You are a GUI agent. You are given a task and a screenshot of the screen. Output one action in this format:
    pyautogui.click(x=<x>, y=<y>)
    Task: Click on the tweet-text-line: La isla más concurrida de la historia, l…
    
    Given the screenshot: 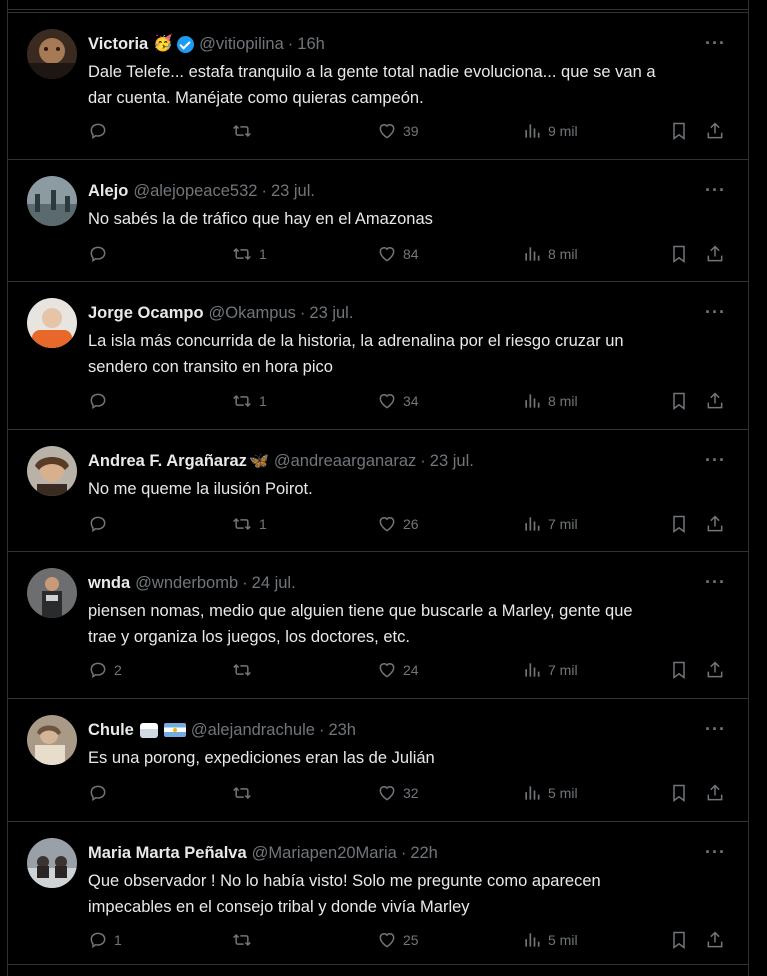 What is the action you would take?
    pyautogui.click(x=356, y=341)
    